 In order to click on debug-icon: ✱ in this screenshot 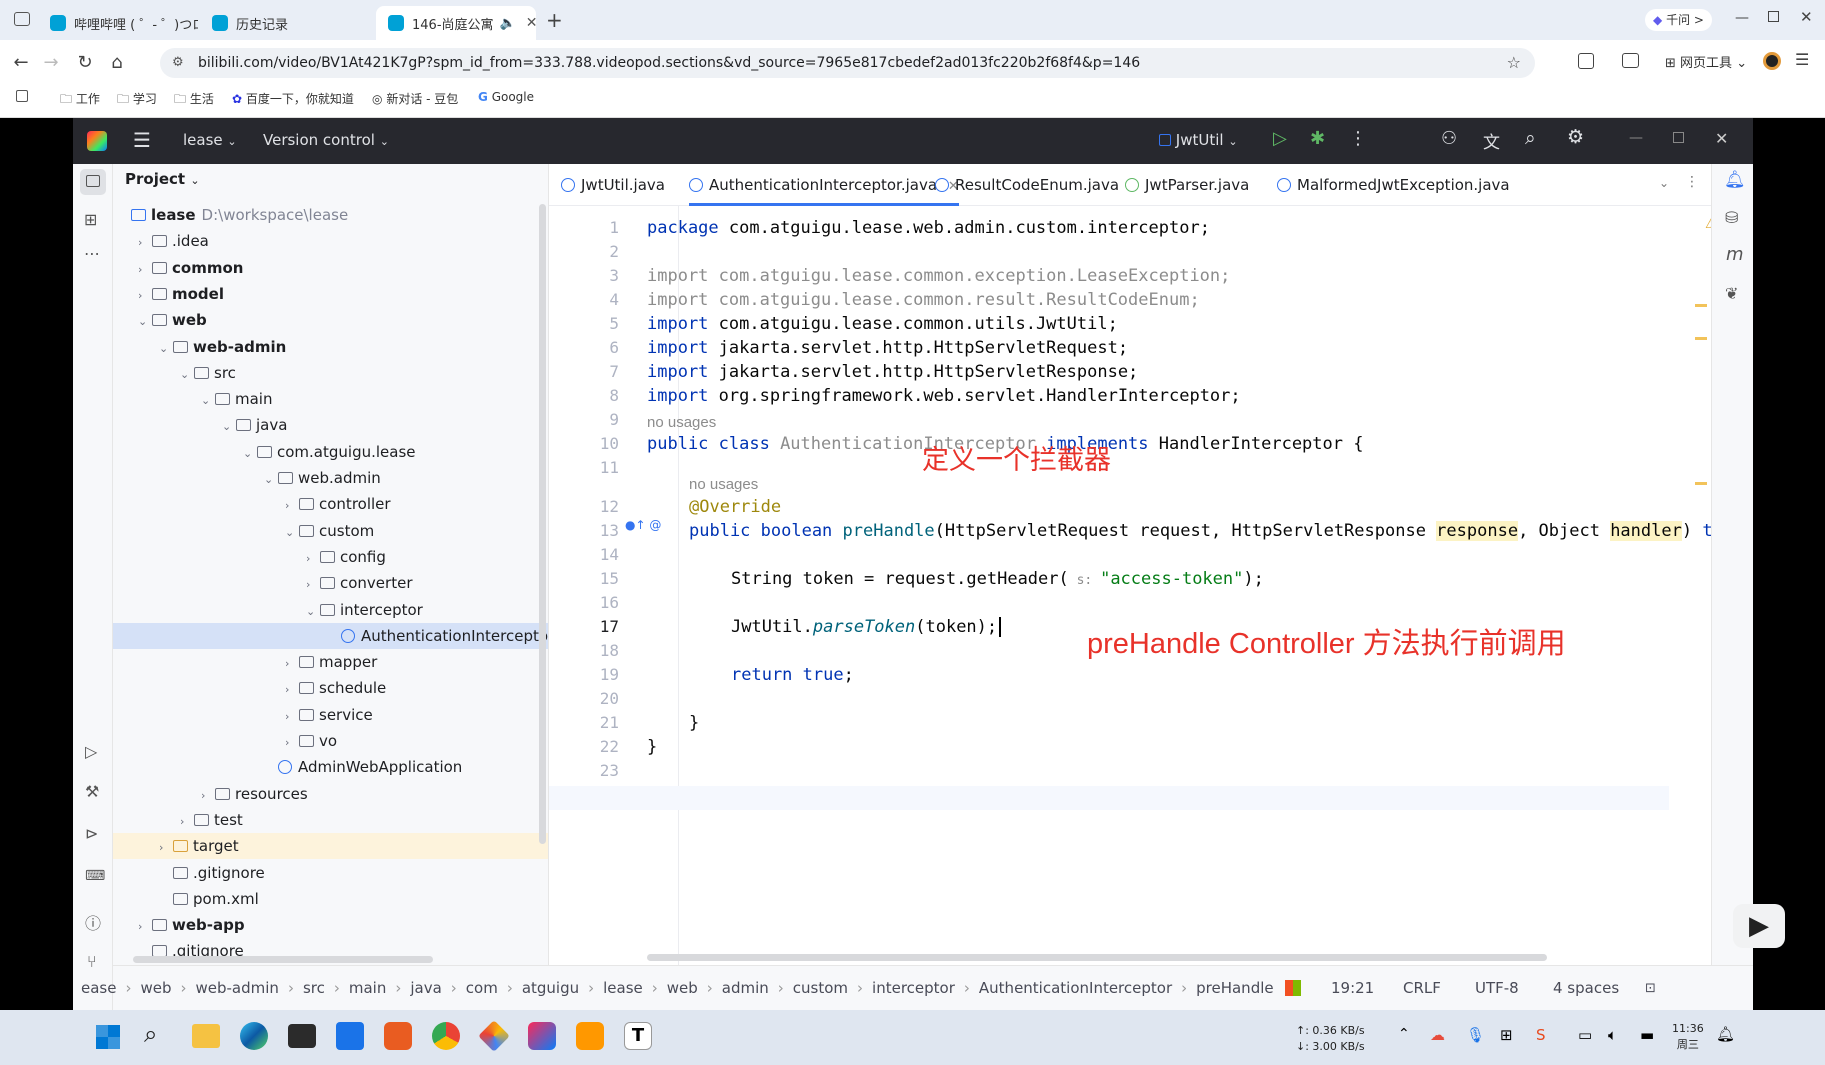, I will do `click(1317, 138)`.